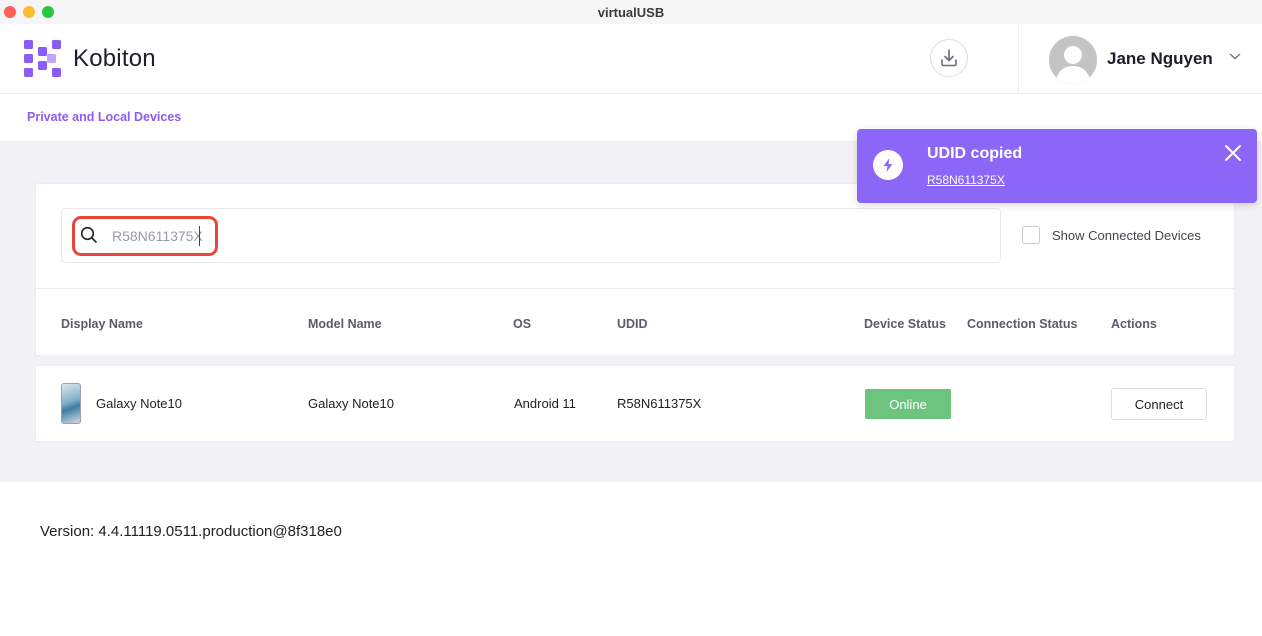 The height and width of the screenshot is (636, 1262). I want to click on app-header: Kobiton Jane Nguyen, so click(631, 59).